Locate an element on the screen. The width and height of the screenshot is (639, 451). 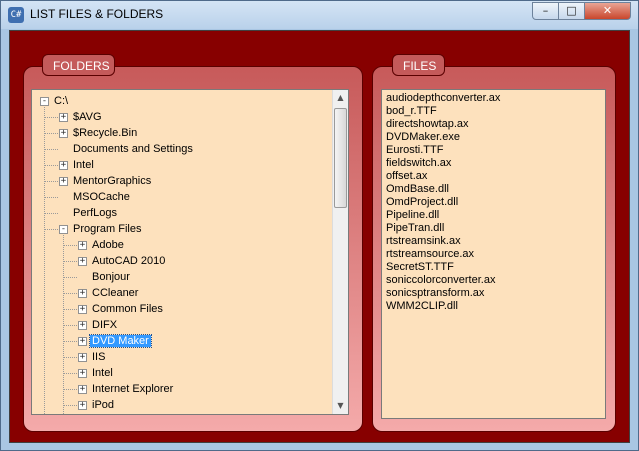
file-list-item: sonicsptransform.ax is located at coordinates (495, 293).